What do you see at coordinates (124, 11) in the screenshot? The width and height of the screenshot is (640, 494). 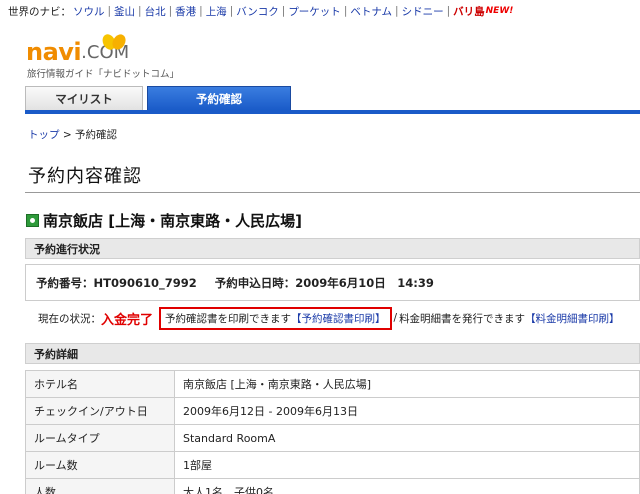 I see `world-nav-link-busan: 釜山` at bounding box center [124, 11].